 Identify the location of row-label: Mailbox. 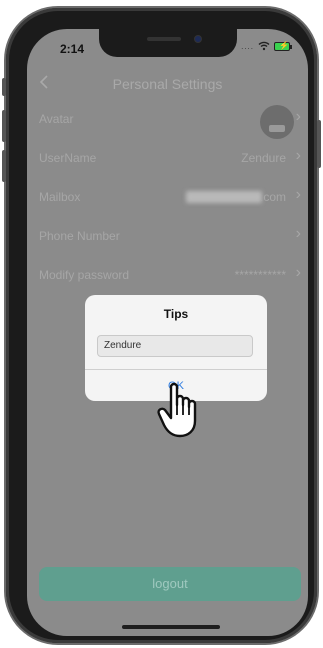
(60, 197).